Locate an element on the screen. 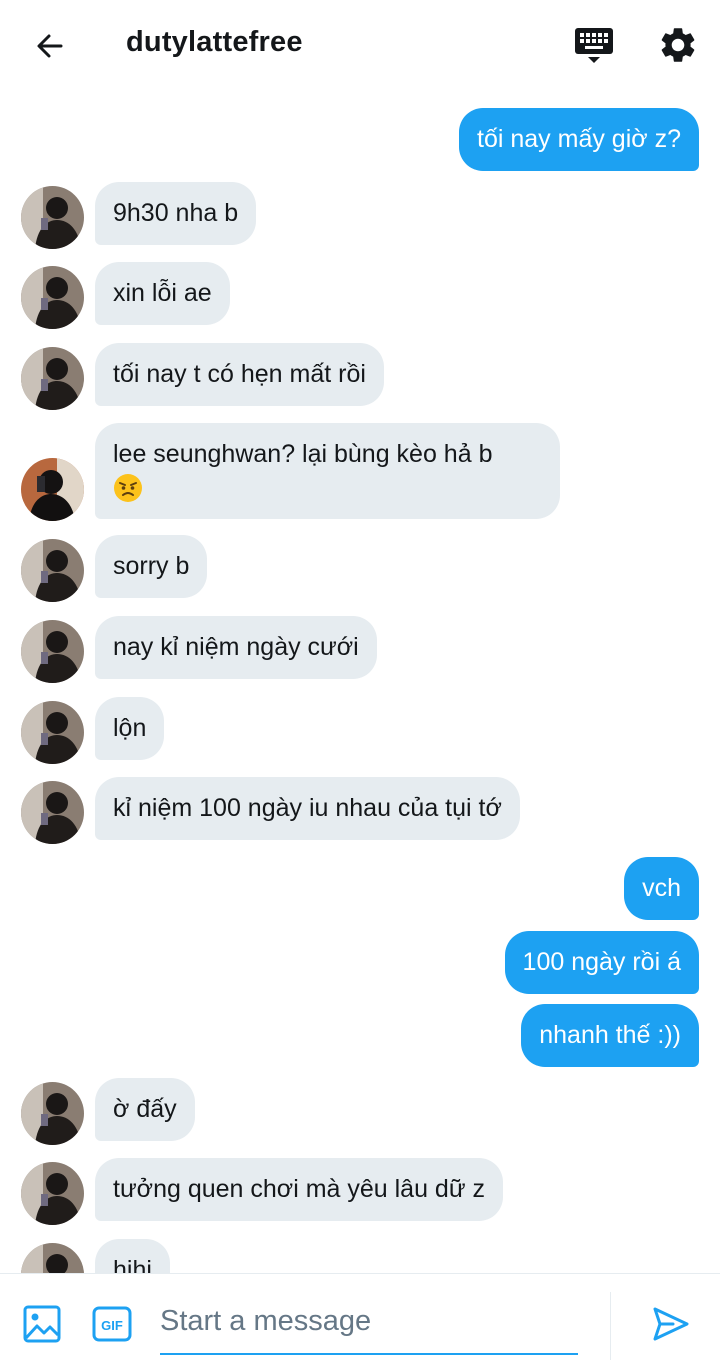  gear-icon is located at coordinates (678, 45).